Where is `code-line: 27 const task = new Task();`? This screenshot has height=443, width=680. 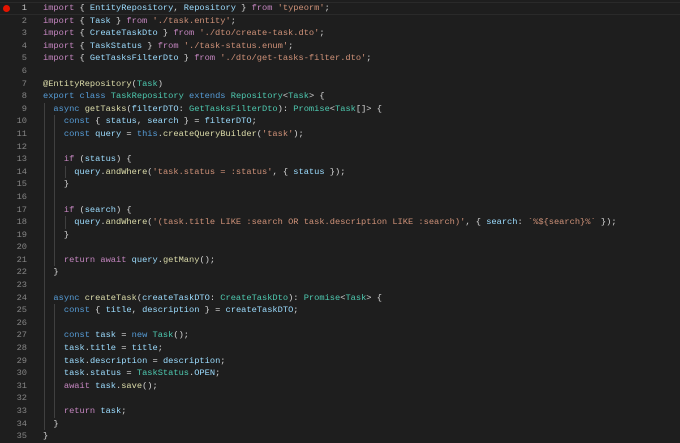
code-line: 27 const task = new Task(); is located at coordinates (340, 336).